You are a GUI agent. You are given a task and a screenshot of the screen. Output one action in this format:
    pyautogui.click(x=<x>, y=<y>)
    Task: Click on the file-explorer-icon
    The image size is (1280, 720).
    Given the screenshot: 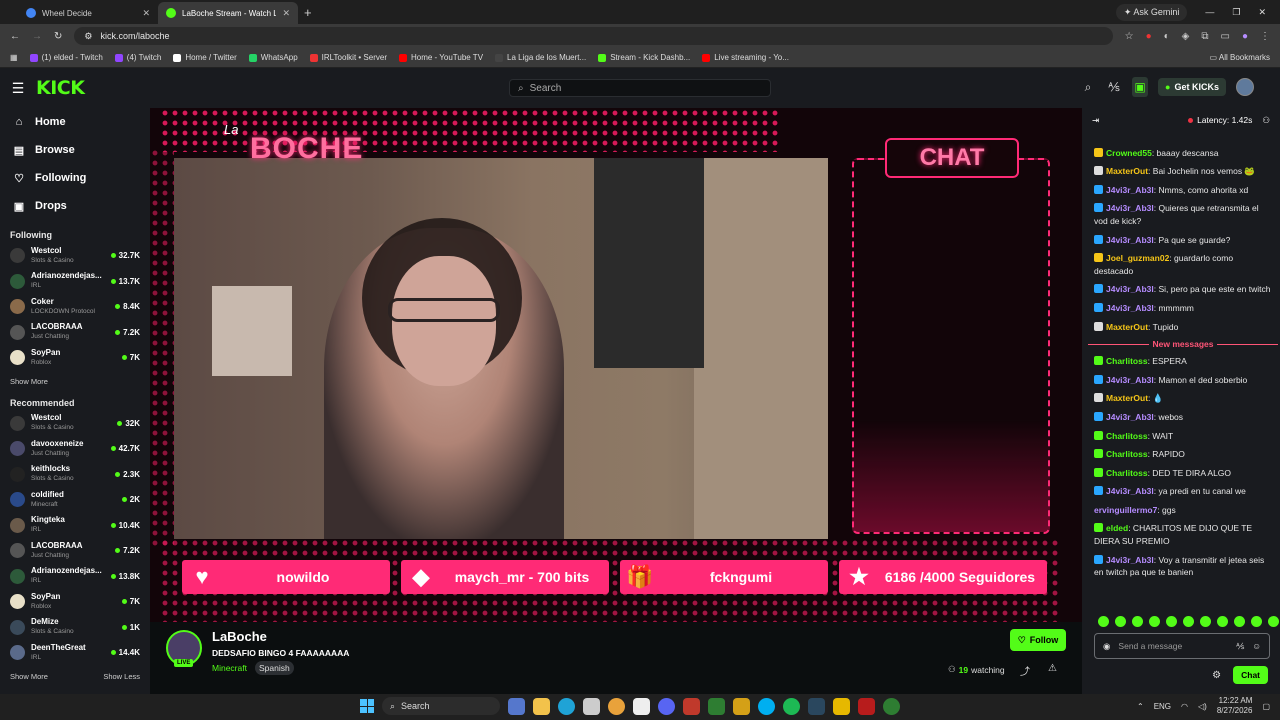 What is the action you would take?
    pyautogui.click(x=541, y=706)
    